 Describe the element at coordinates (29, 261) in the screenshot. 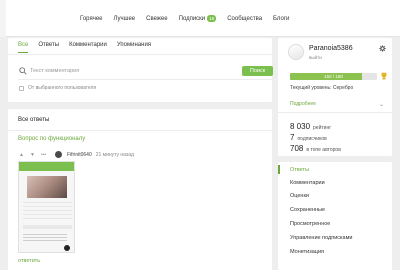

I see `reply-link: ответить` at that location.